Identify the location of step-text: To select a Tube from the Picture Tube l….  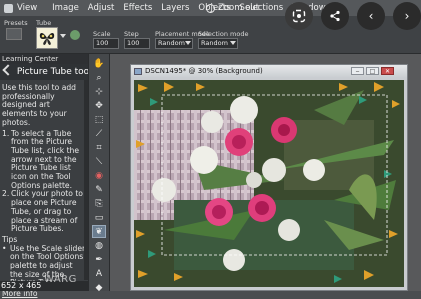
(45, 159).